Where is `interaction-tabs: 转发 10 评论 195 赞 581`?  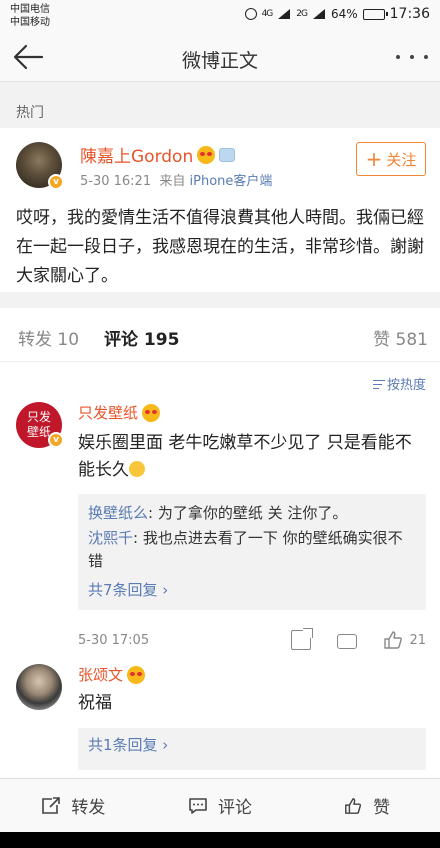 interaction-tabs: 转发 10 评论 195 赞 581 is located at coordinates (220, 335).